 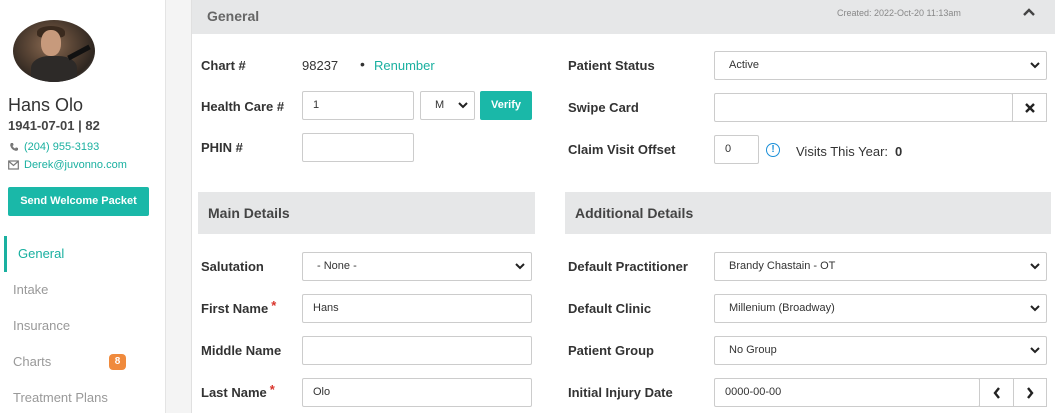 I want to click on sidebar-item-insurance: Insurance, so click(x=83, y=326).